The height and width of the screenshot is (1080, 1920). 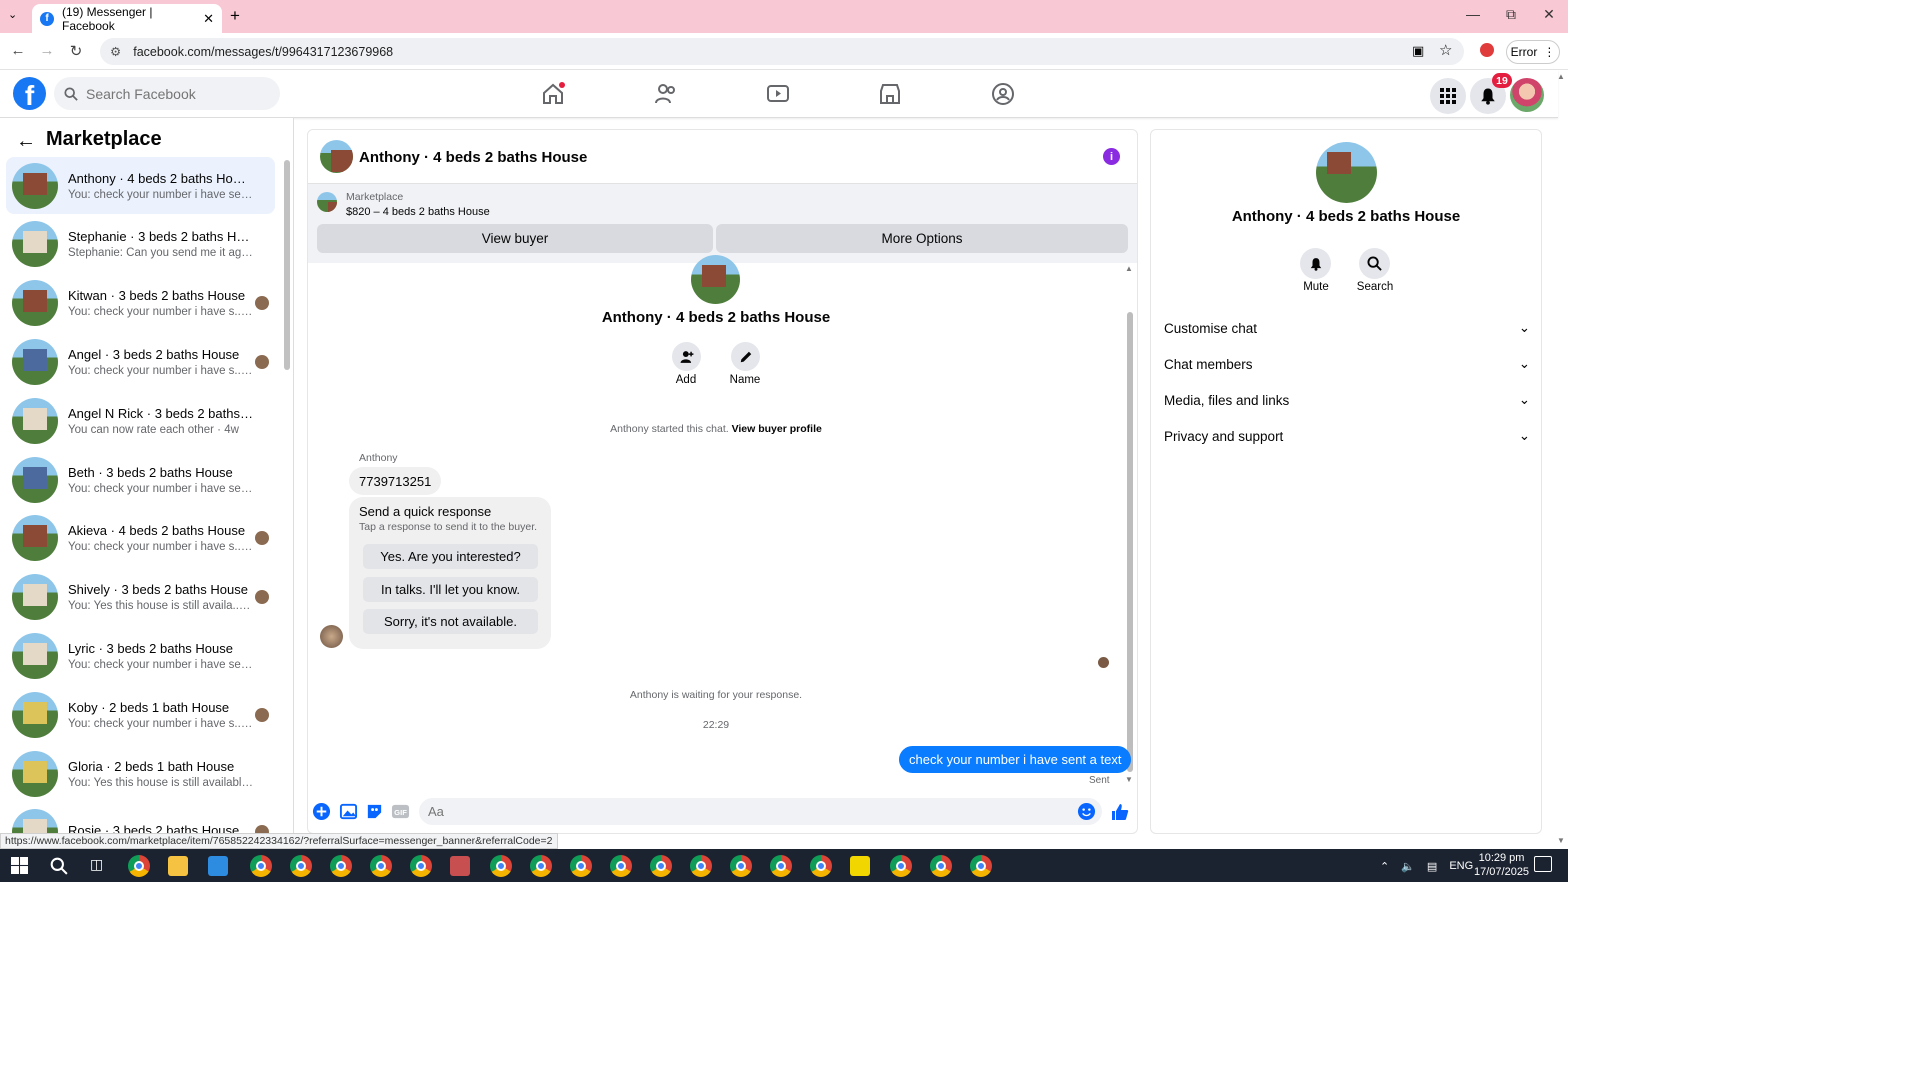 I want to click on close-window-icon: ✕, so click(x=1549, y=14).